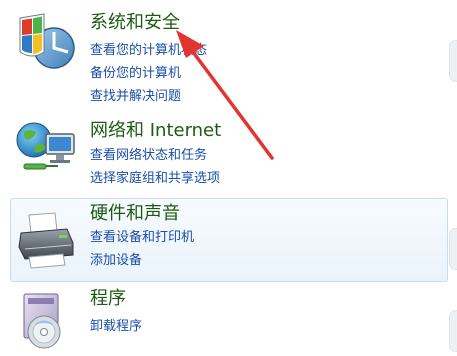 This screenshot has height=356, width=457. I want to click on category-title: 程序, so click(108, 299).